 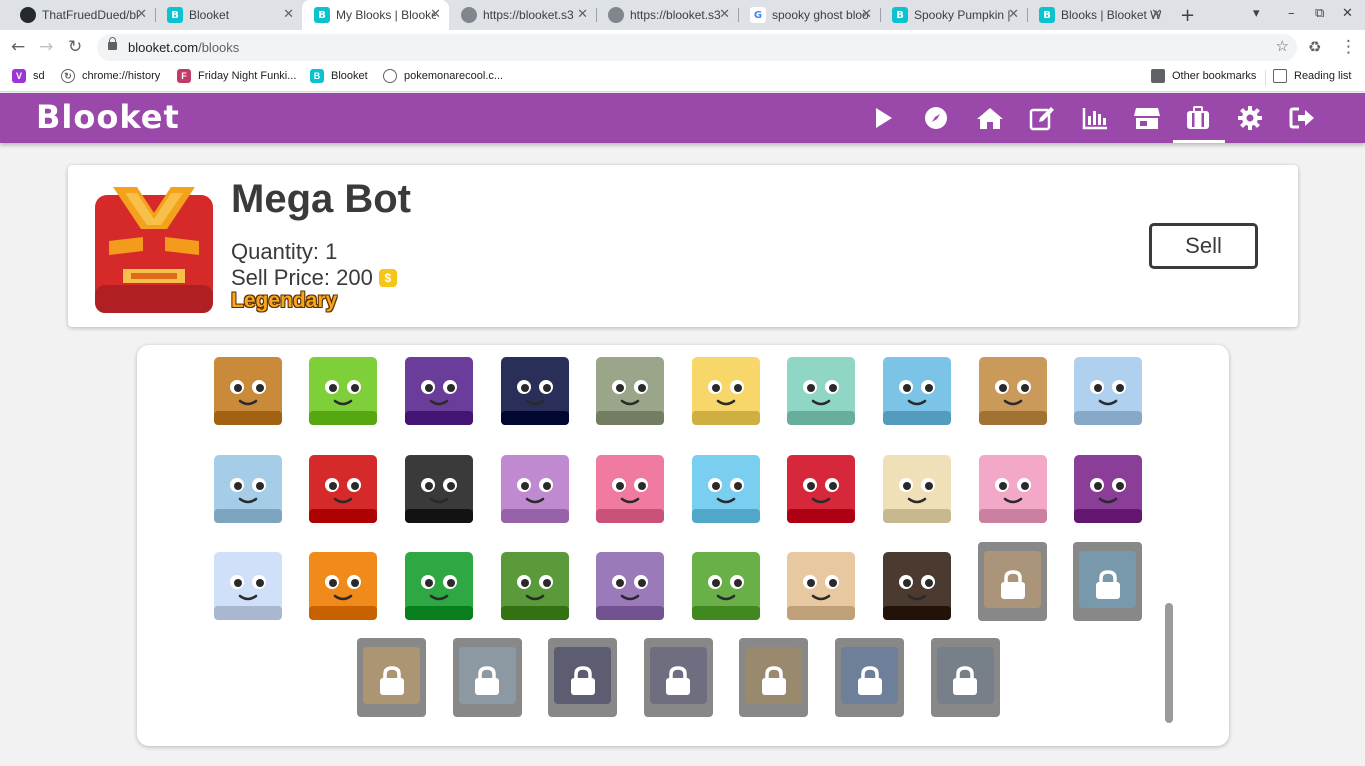 What do you see at coordinates (219, 47) in the screenshot?
I see `url-path: /blooks` at bounding box center [219, 47].